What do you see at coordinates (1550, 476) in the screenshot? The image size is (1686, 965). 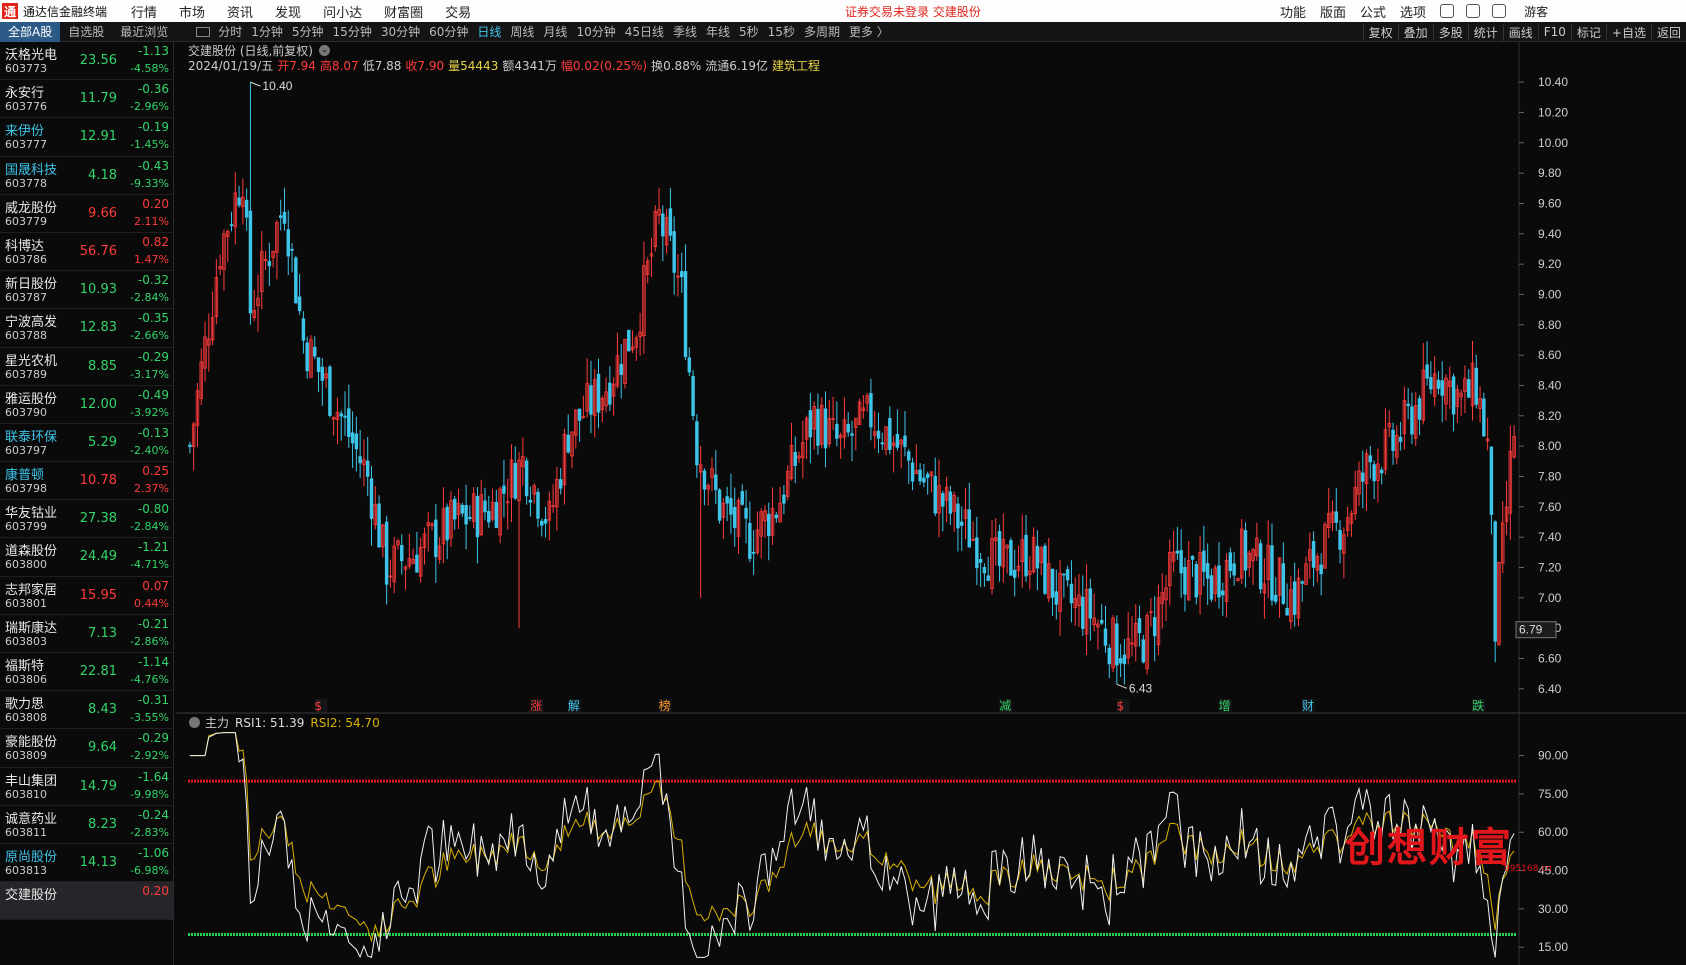 I see `y-tick-label: 7.80` at bounding box center [1550, 476].